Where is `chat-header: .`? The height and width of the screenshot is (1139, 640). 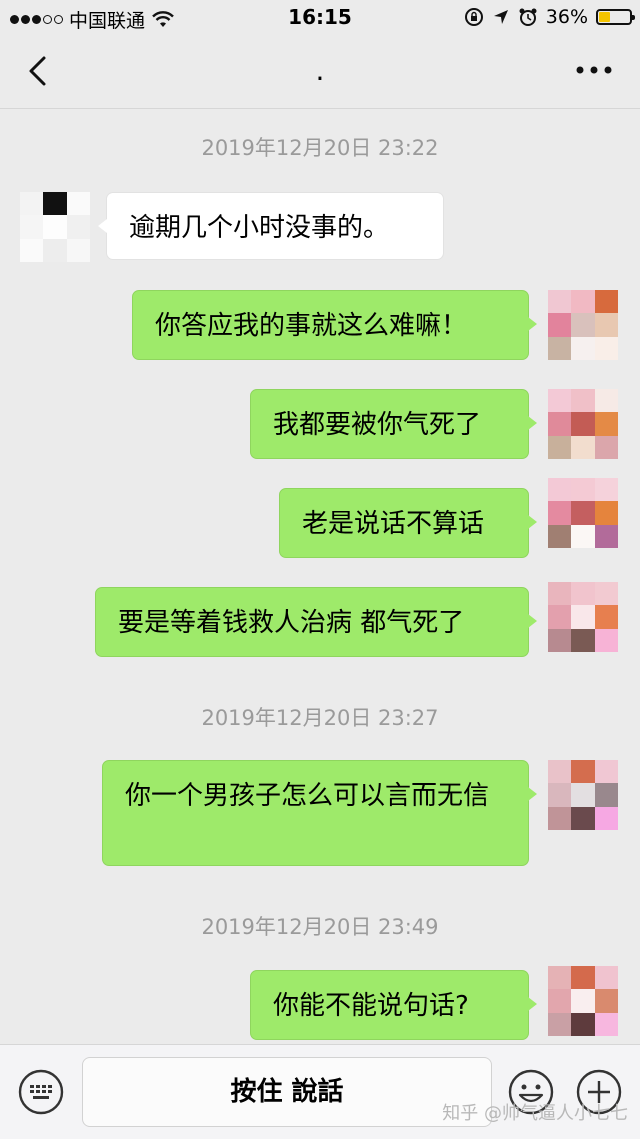 chat-header: . is located at coordinates (320, 72).